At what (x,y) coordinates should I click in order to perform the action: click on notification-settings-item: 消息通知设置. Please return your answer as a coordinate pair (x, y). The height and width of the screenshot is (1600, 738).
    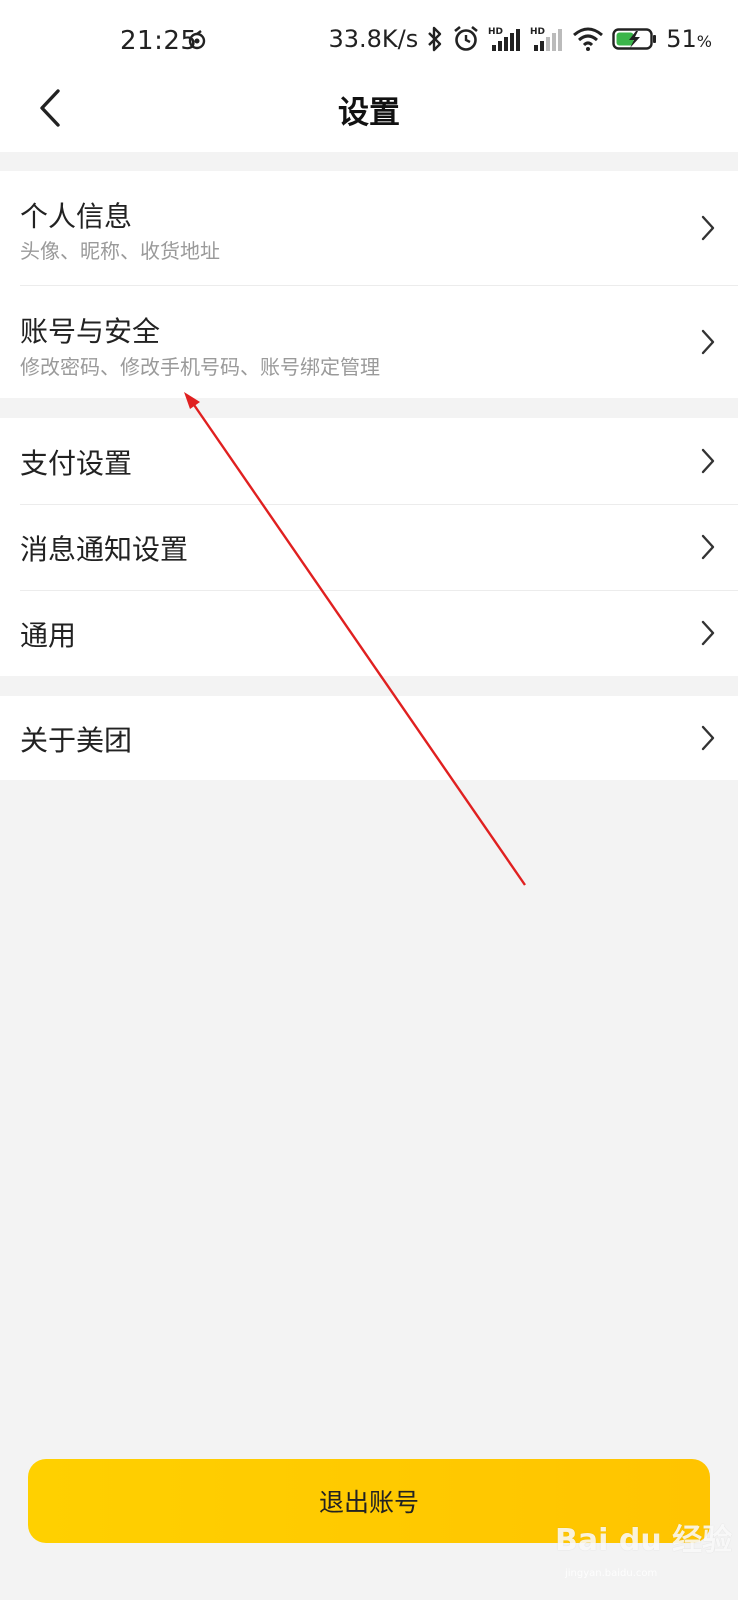
    Looking at the image, I should click on (369, 547).